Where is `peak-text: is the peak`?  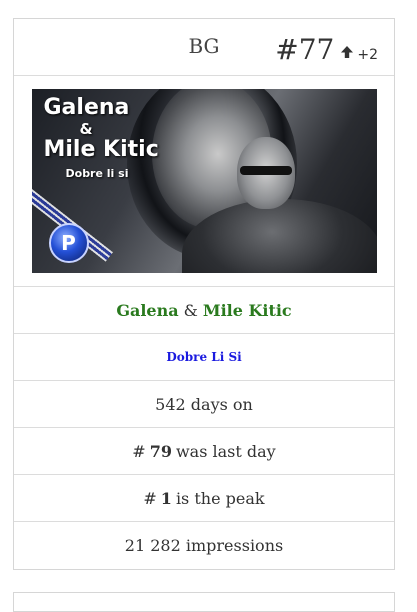
peak-text: is the peak is located at coordinates (220, 498).